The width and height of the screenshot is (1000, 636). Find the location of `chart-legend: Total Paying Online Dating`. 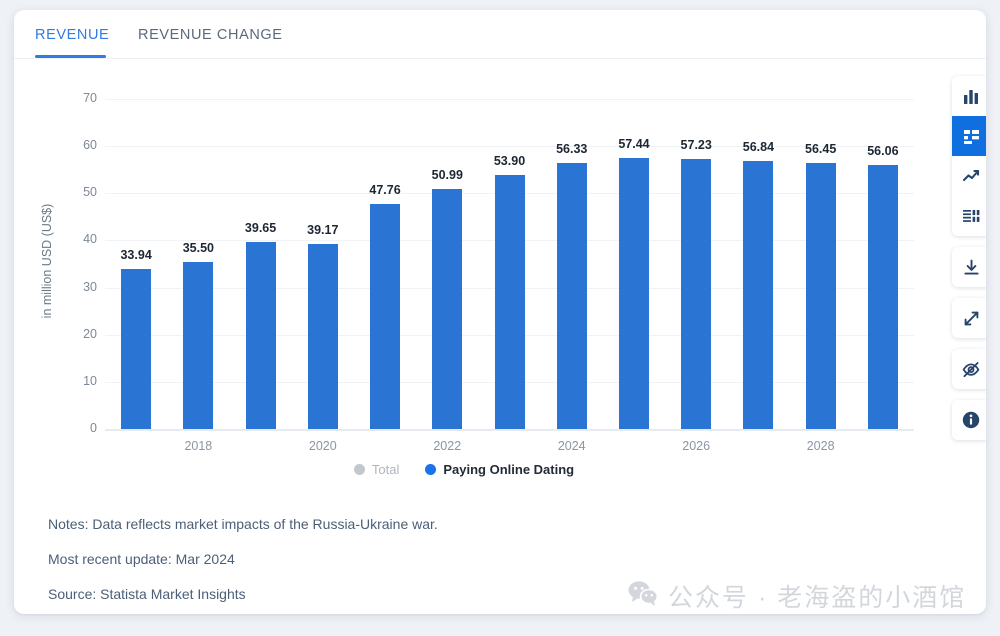

chart-legend: Total Paying Online Dating is located at coordinates (464, 469).